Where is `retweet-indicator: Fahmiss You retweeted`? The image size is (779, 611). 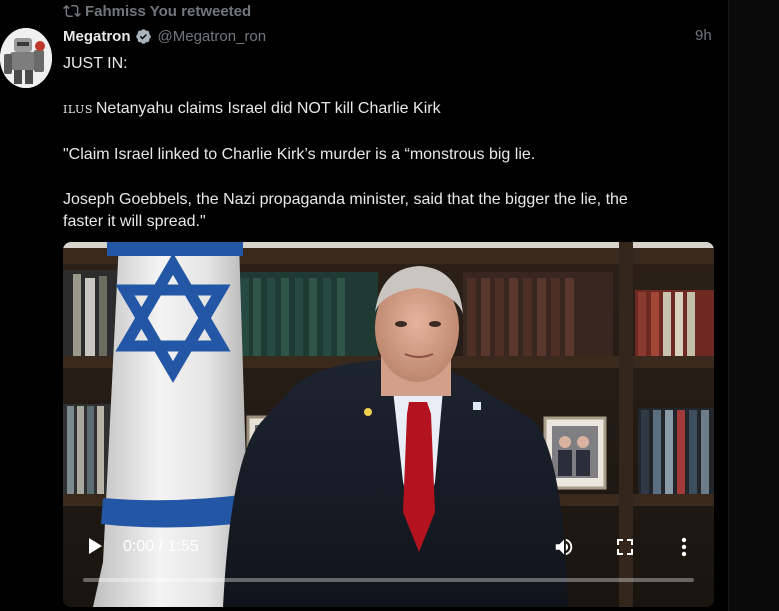
retweet-indicator: Fahmiss You retweeted is located at coordinates (157, 11).